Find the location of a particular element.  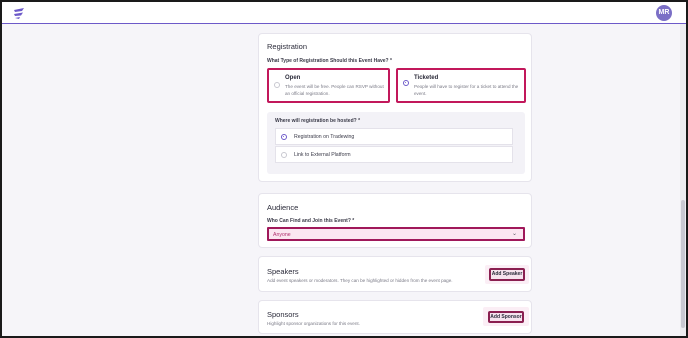

registration-title: Registration is located at coordinates (287, 46).